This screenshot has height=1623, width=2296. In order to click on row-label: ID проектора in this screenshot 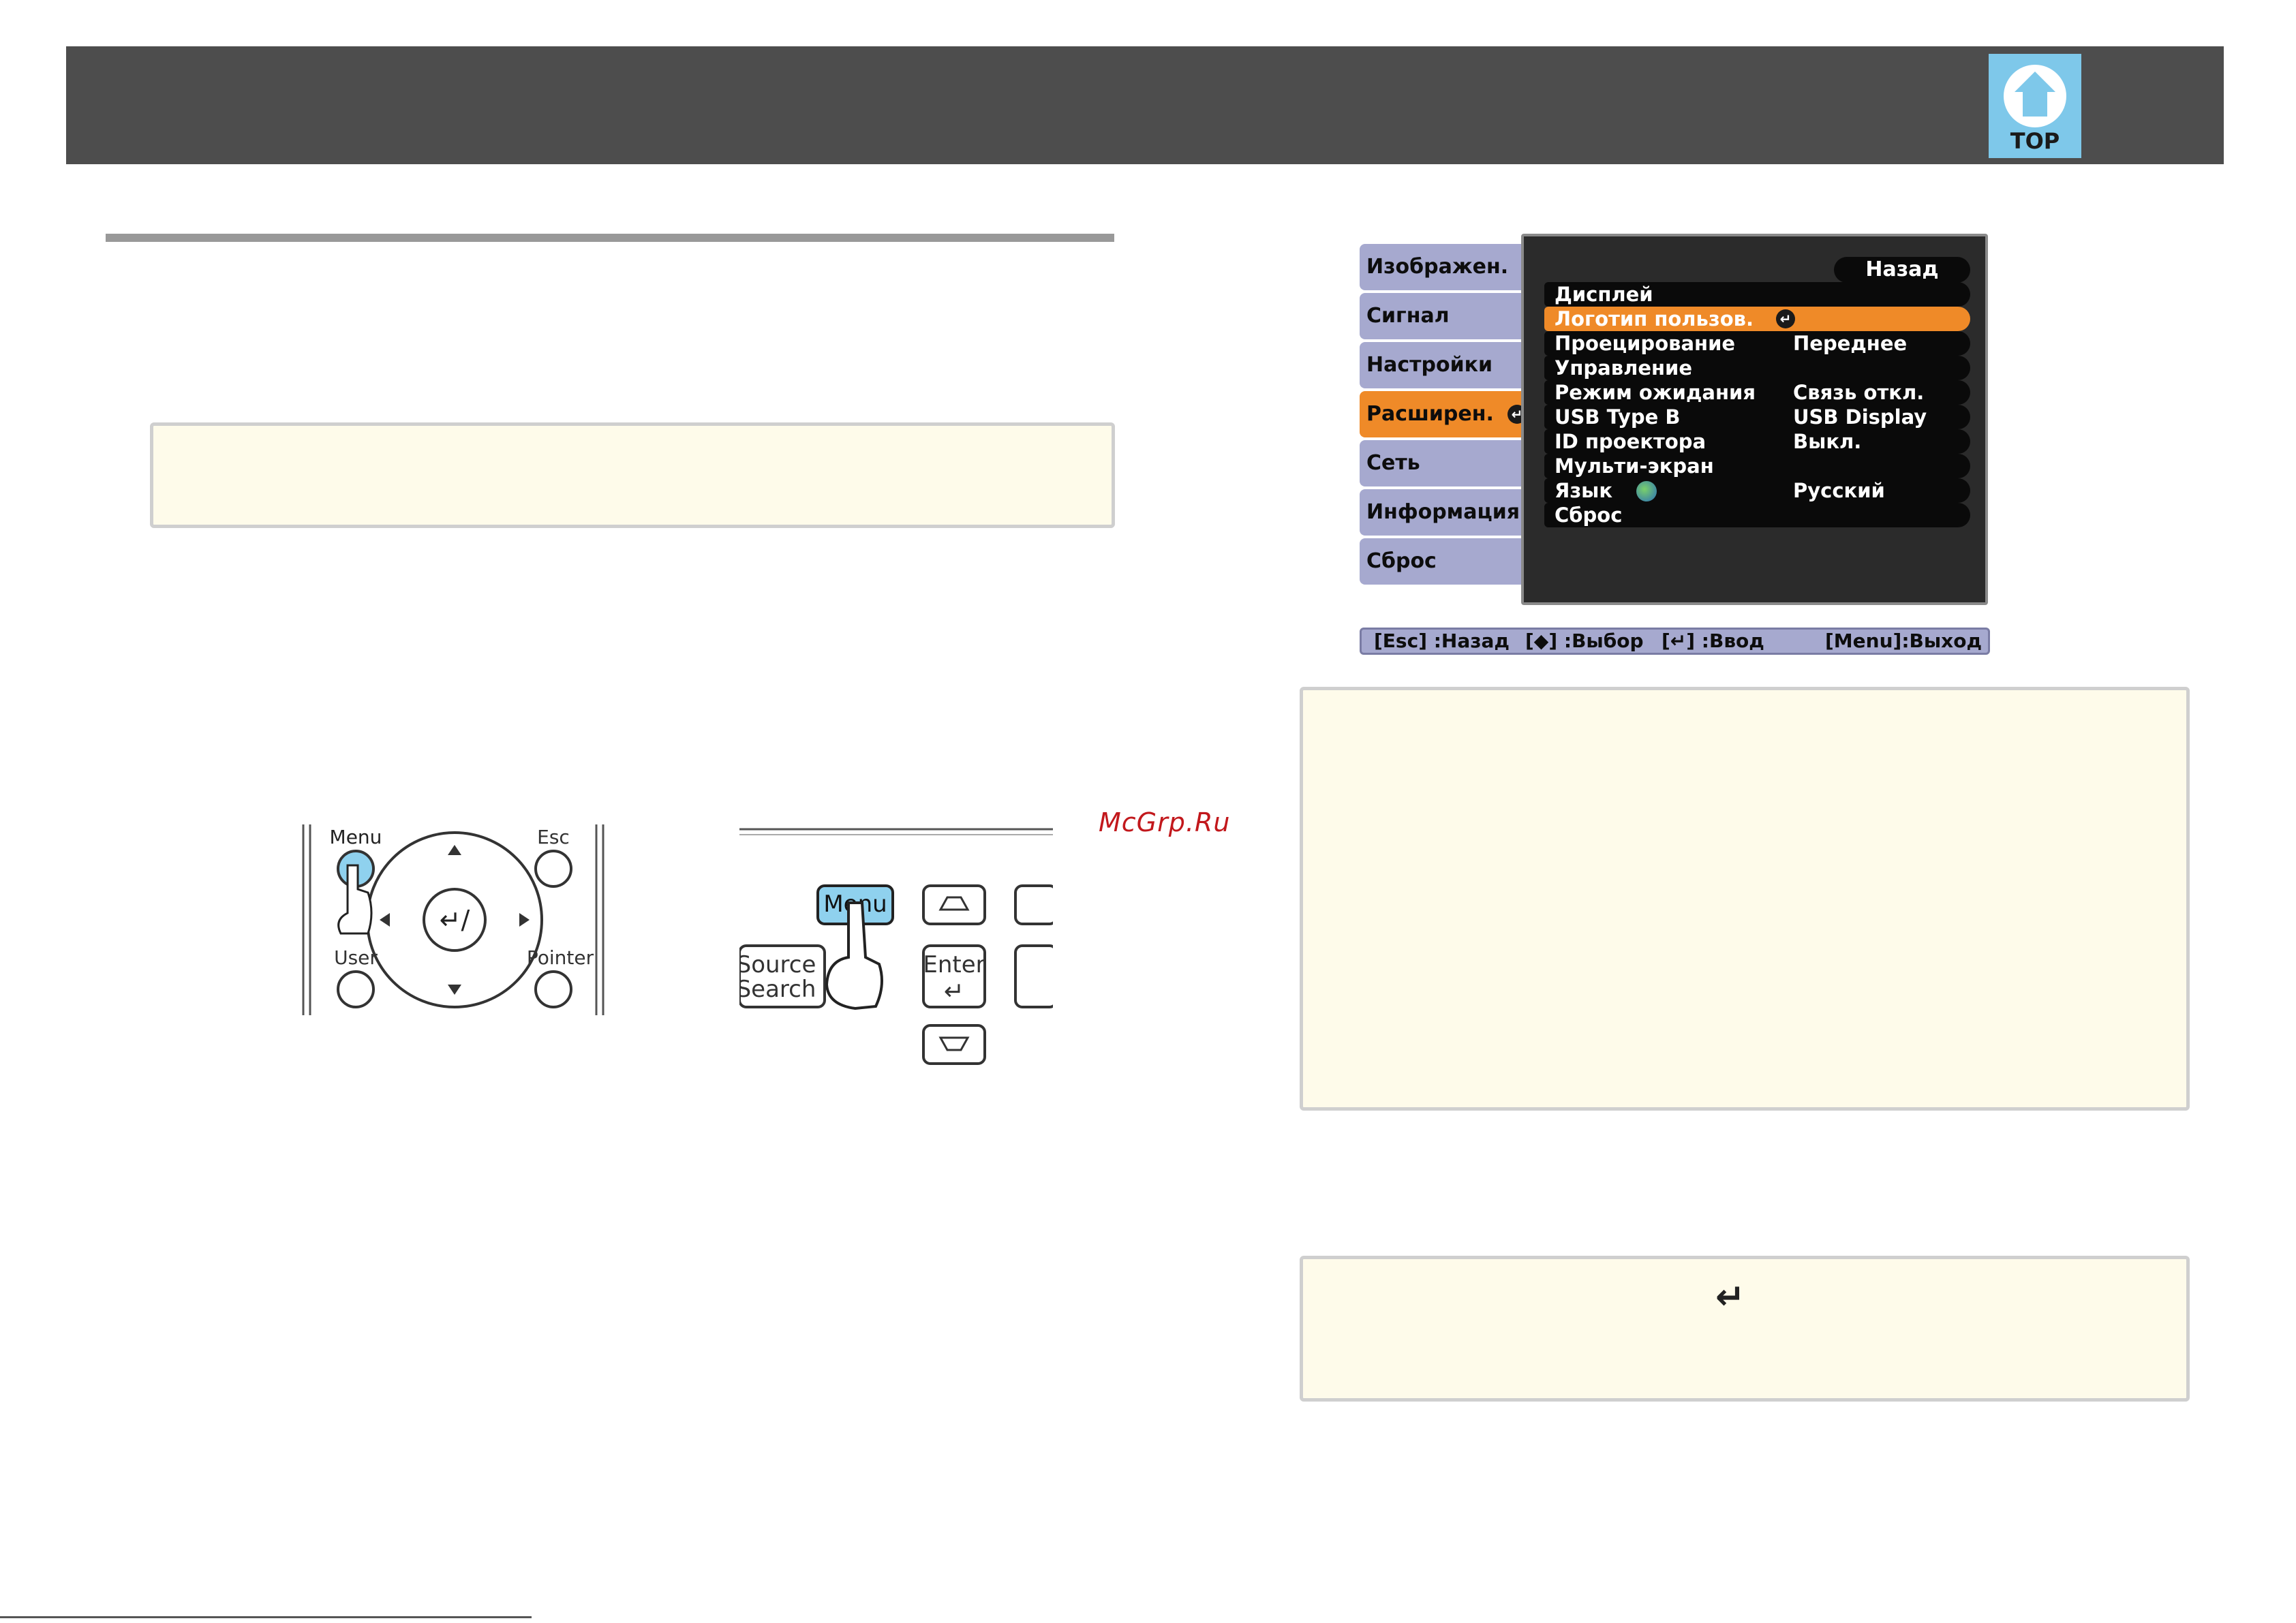, I will do `click(1631, 441)`.